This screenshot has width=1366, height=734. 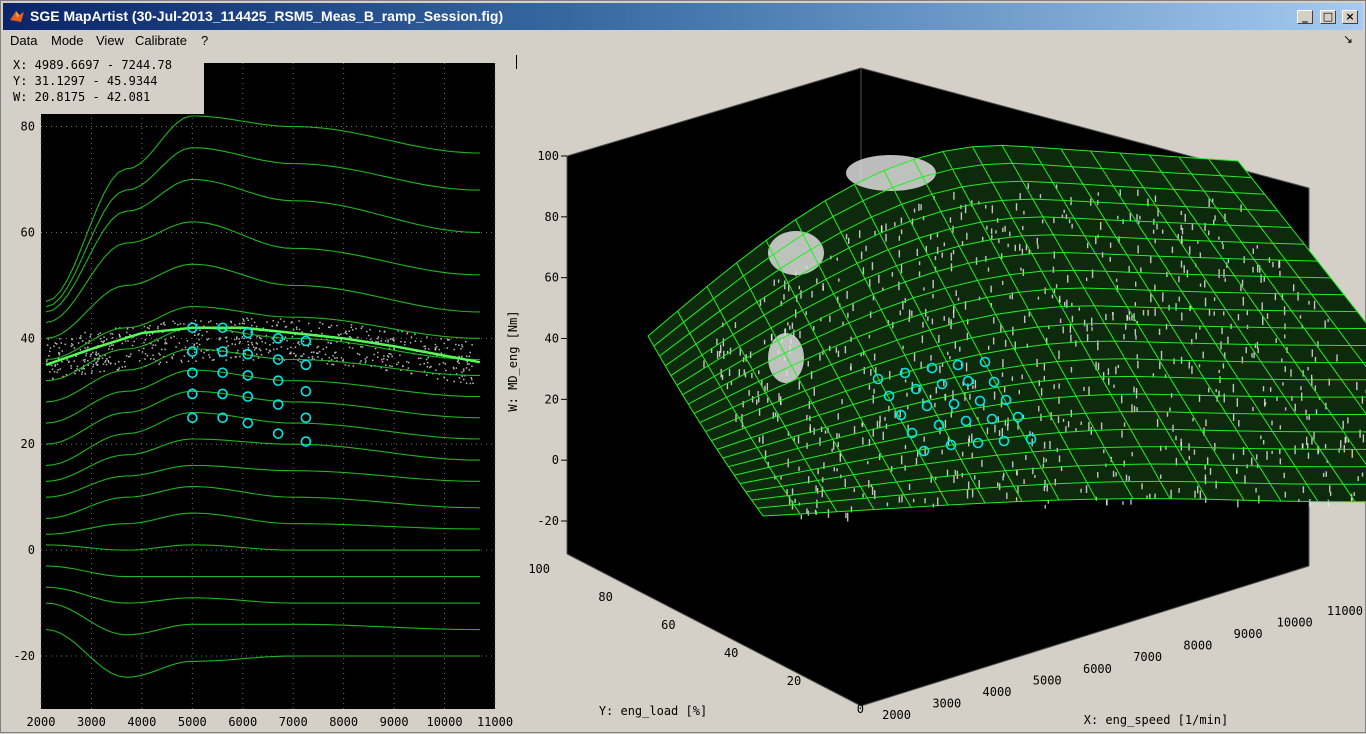 I want to click on right-ztick-label: 60, so click(x=552, y=278).